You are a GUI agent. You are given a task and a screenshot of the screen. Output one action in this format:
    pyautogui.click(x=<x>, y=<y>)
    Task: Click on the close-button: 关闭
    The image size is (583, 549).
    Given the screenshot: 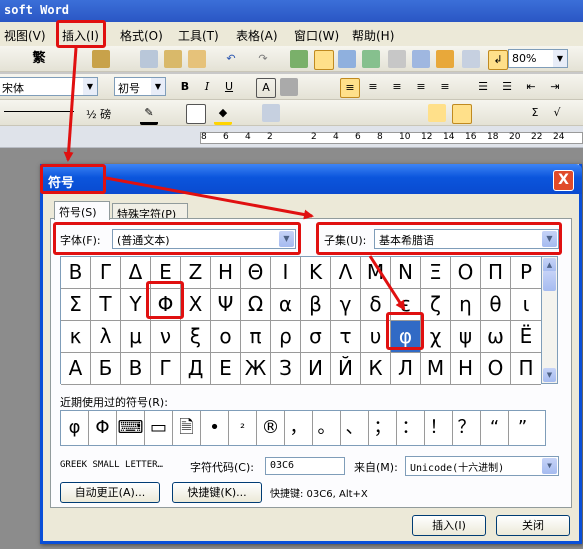 What is the action you would take?
    pyautogui.click(x=533, y=525)
    